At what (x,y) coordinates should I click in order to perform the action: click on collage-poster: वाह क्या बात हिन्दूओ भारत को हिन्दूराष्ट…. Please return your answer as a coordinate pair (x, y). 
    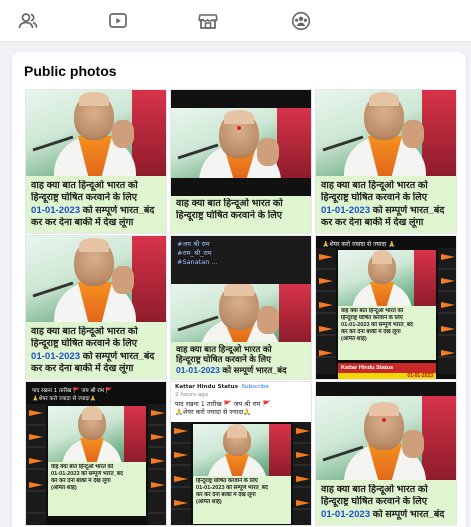
    Looking at the image, I should click on (387, 305).